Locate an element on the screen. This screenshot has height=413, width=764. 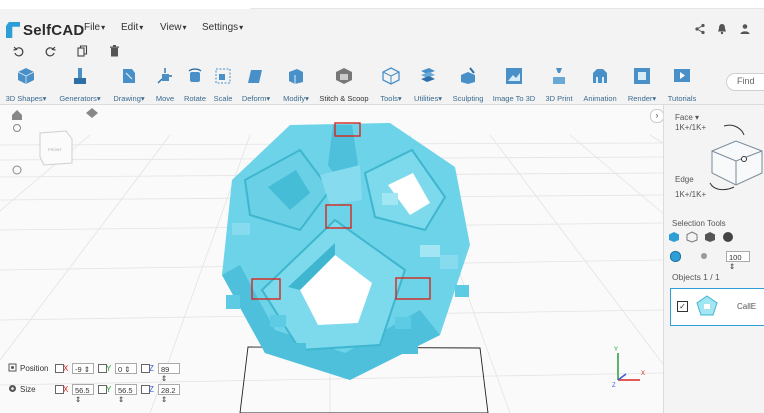
brush-radio is located at coordinates (675, 256).